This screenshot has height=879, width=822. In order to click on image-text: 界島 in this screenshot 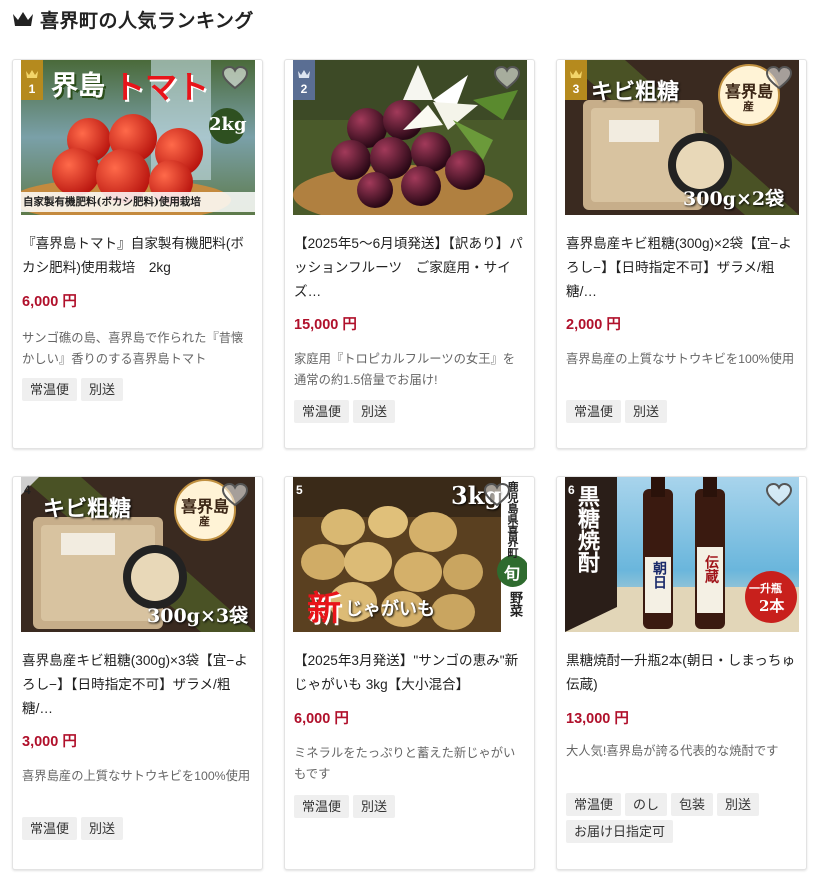, I will do `click(78, 86)`.